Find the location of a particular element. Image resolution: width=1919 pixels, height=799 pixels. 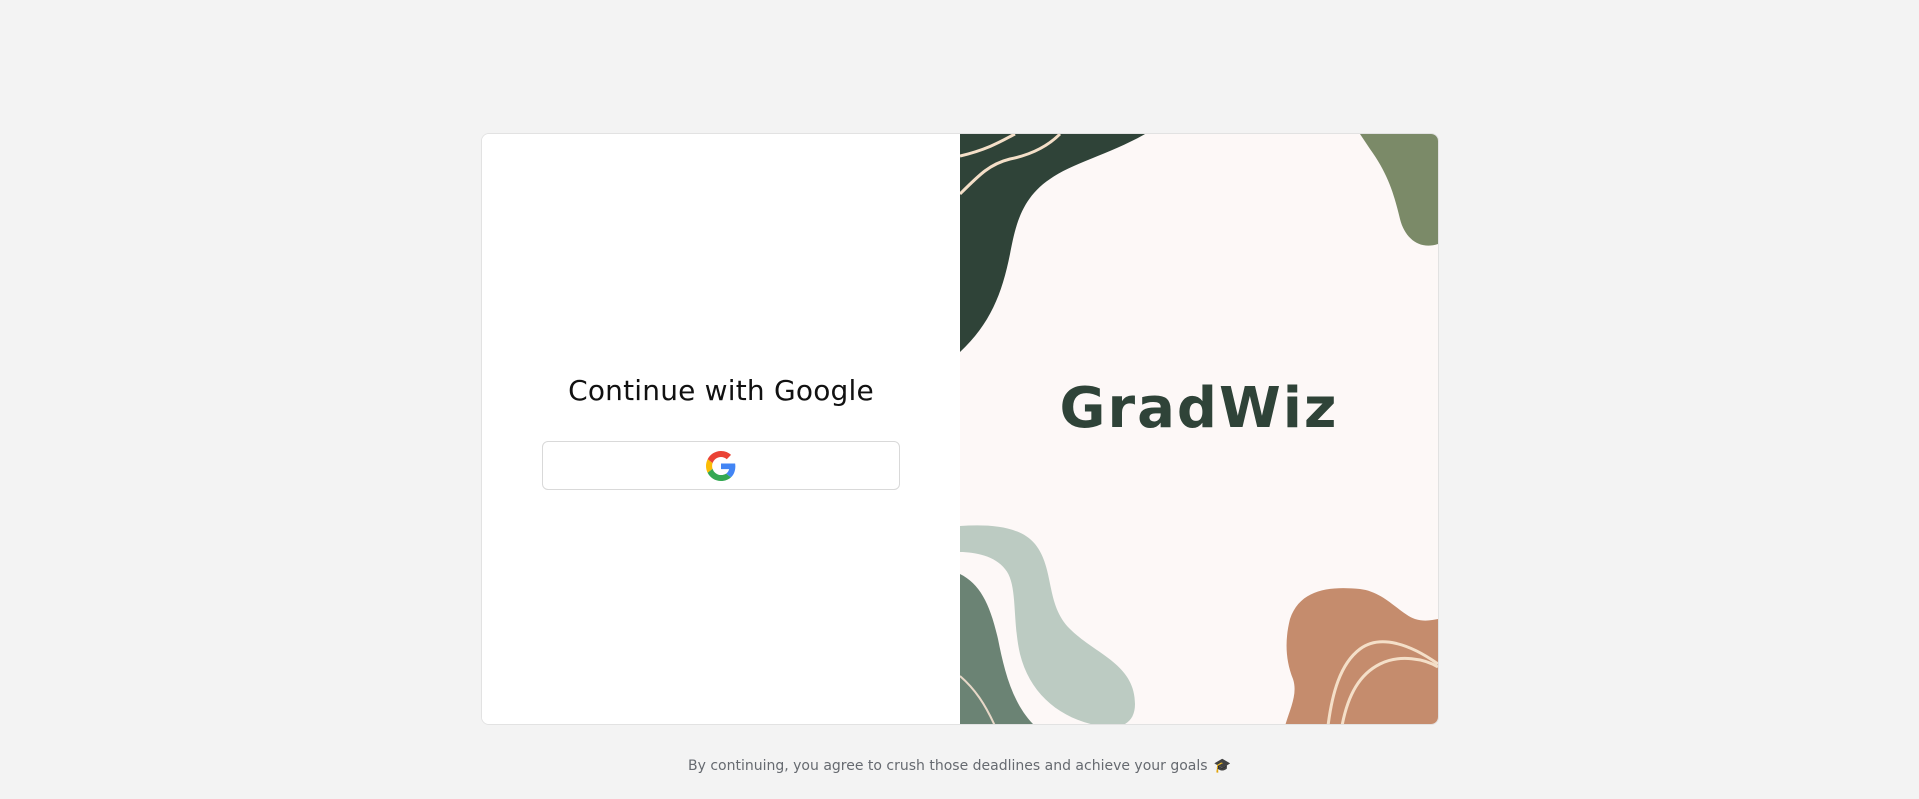

login-heading: Continue with Google is located at coordinates (721, 390).